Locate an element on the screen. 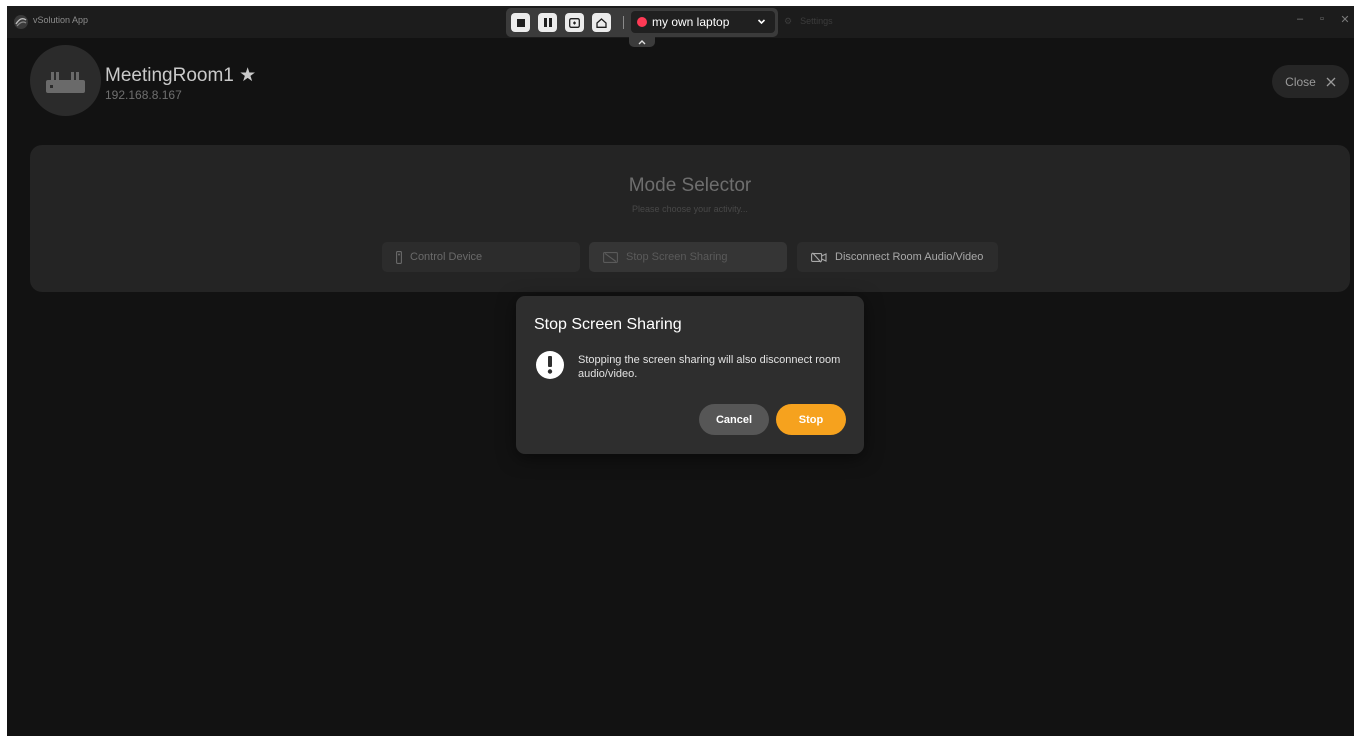  stop-icon is located at coordinates (520, 22).